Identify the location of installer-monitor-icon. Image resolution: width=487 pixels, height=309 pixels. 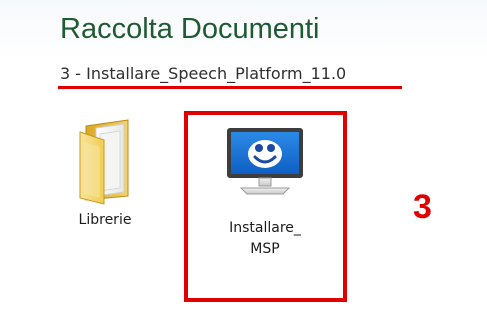
(265, 161).